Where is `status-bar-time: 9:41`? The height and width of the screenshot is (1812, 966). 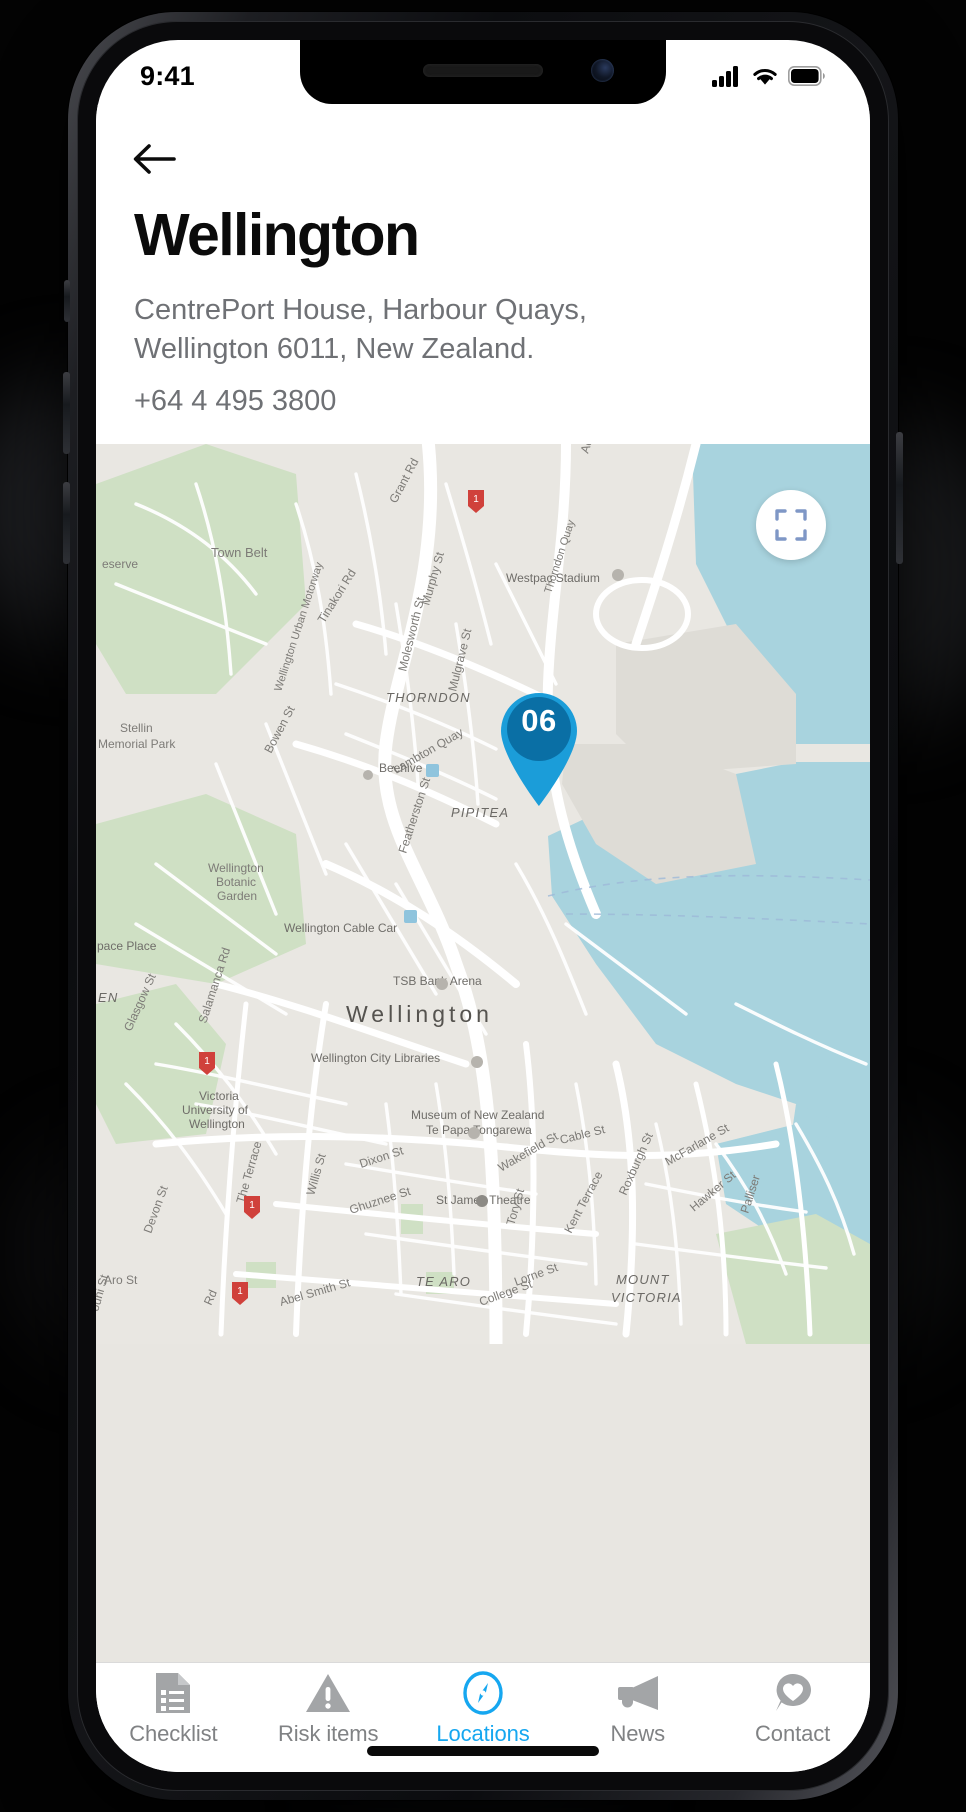 status-bar-time: 9:41 is located at coordinates (167, 75).